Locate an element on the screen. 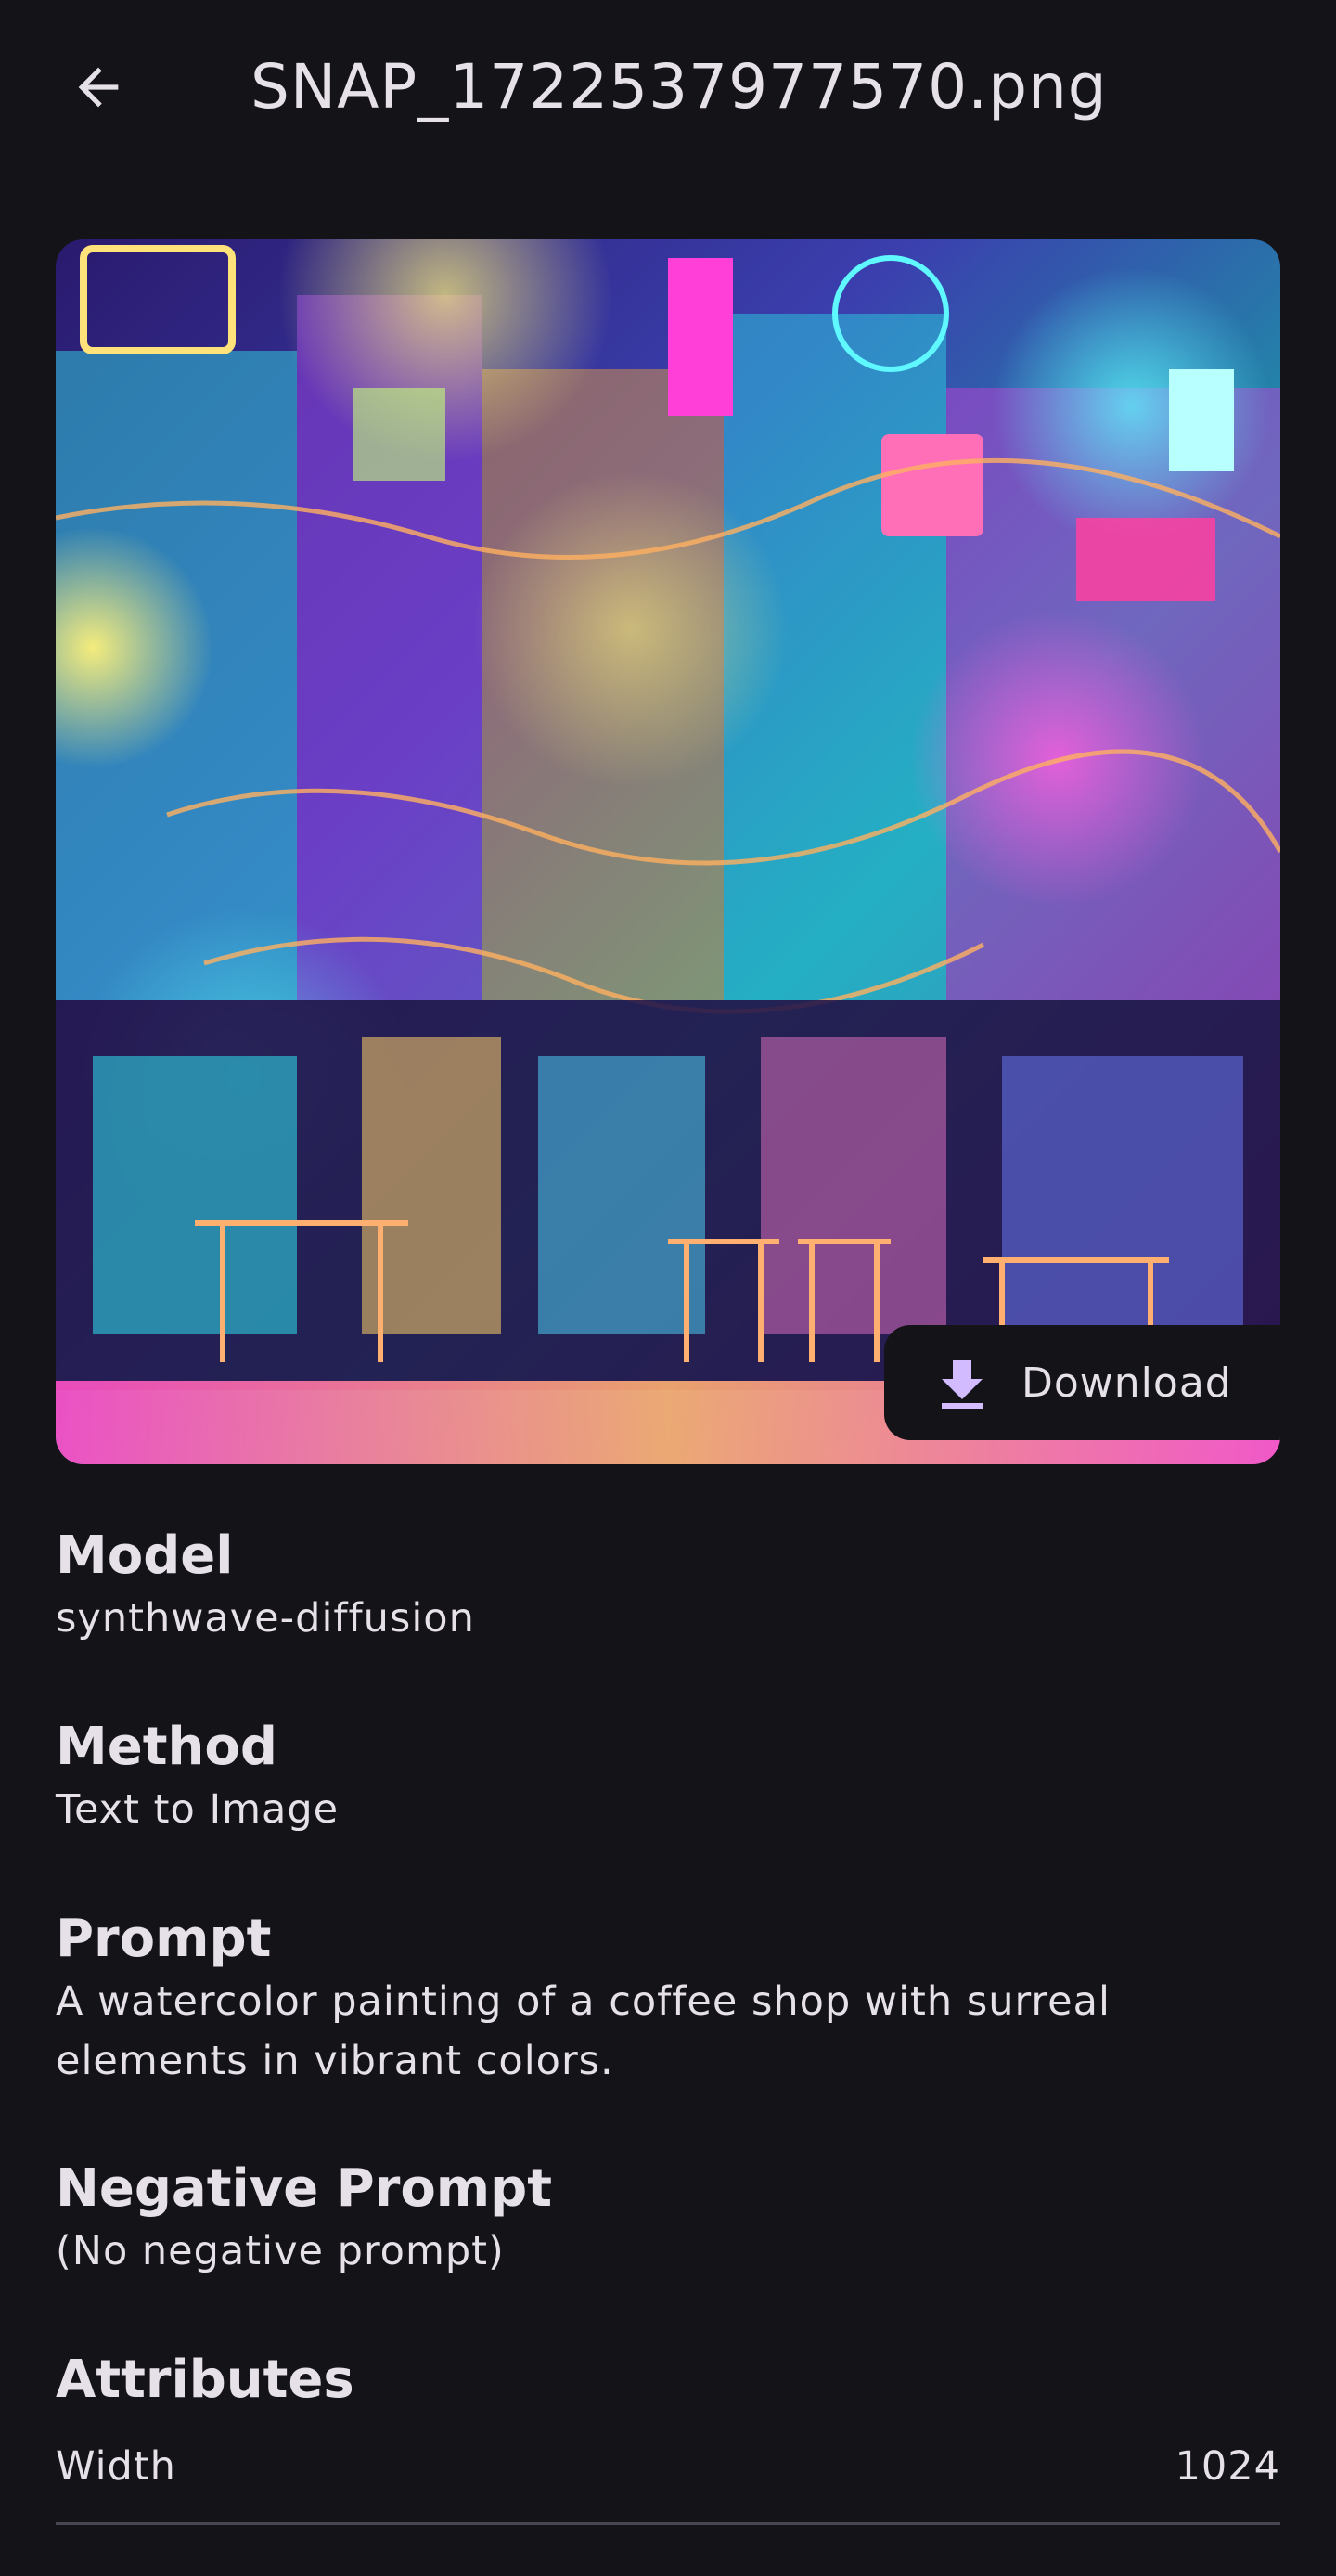 This screenshot has height=2576, width=1336. attribute-name: Width is located at coordinates (116, 2466).